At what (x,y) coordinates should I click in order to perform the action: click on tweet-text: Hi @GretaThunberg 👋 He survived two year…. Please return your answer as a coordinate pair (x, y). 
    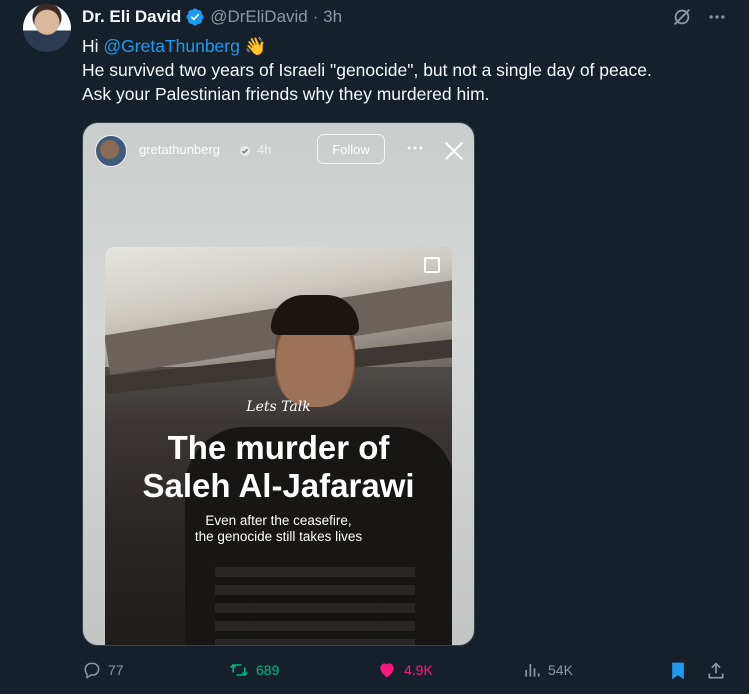
    Looking at the image, I should click on (407, 70).